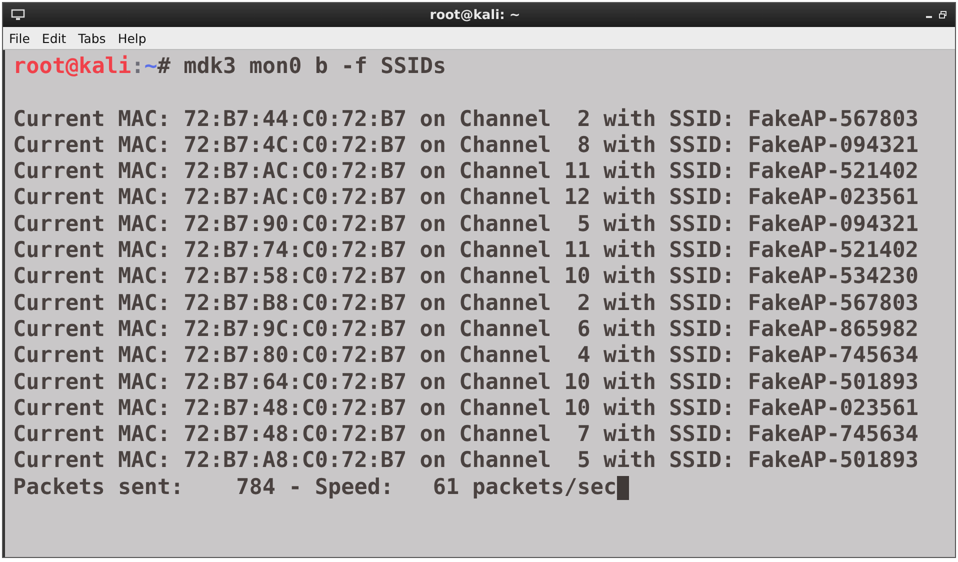 This screenshot has height=562, width=958. Describe the element at coordinates (18, 15) in the screenshot. I see `terminal-icon` at that location.